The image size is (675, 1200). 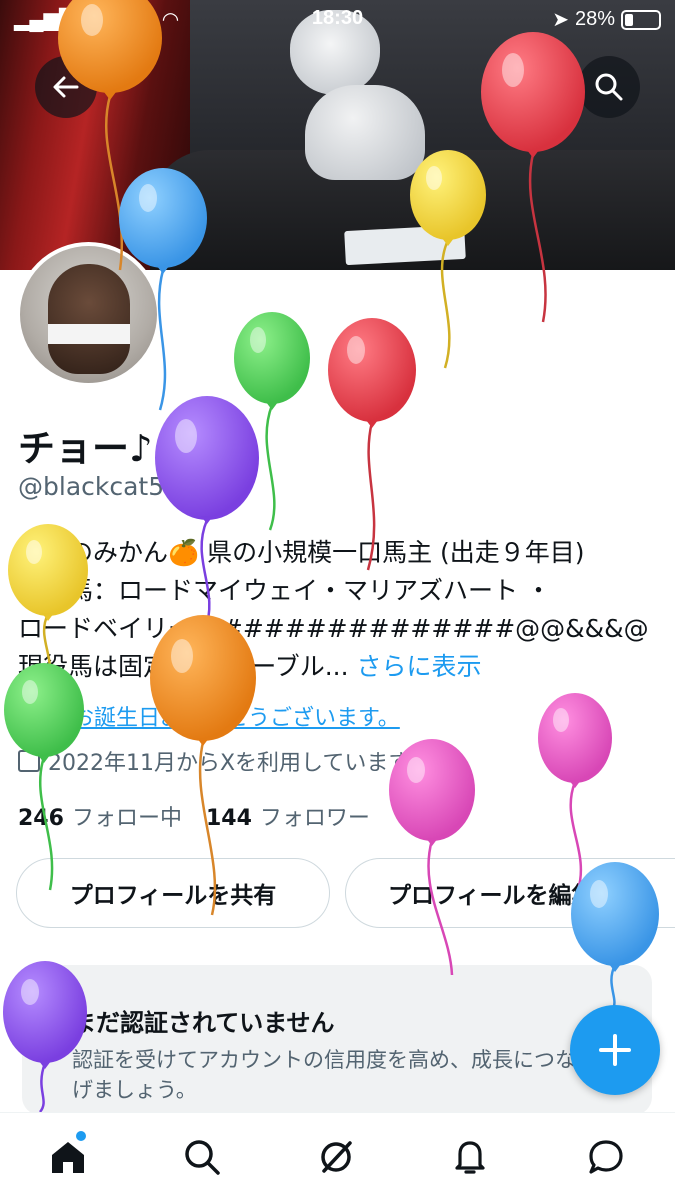 I want to click on search-button, so click(x=609, y=87).